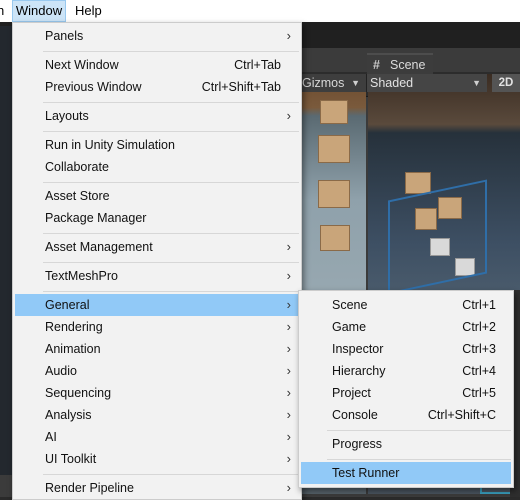 This screenshot has height=500, width=520. Describe the element at coordinates (461, 415) in the screenshot. I see `menu-item-shortcut: Ctrl+Shift+C` at that location.